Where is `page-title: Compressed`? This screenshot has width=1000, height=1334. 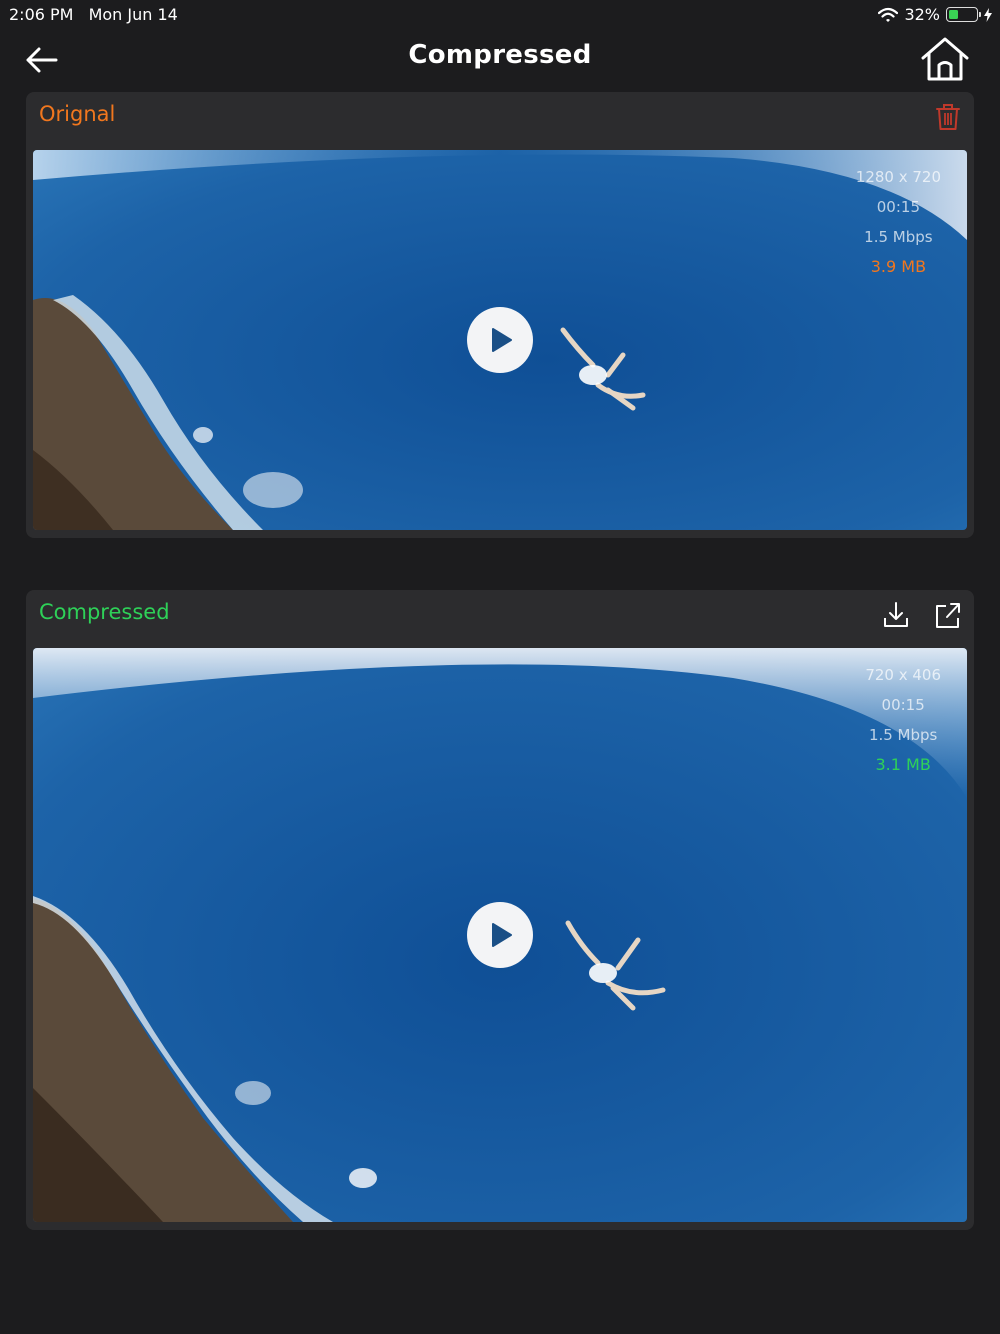 page-title: Compressed is located at coordinates (500, 55).